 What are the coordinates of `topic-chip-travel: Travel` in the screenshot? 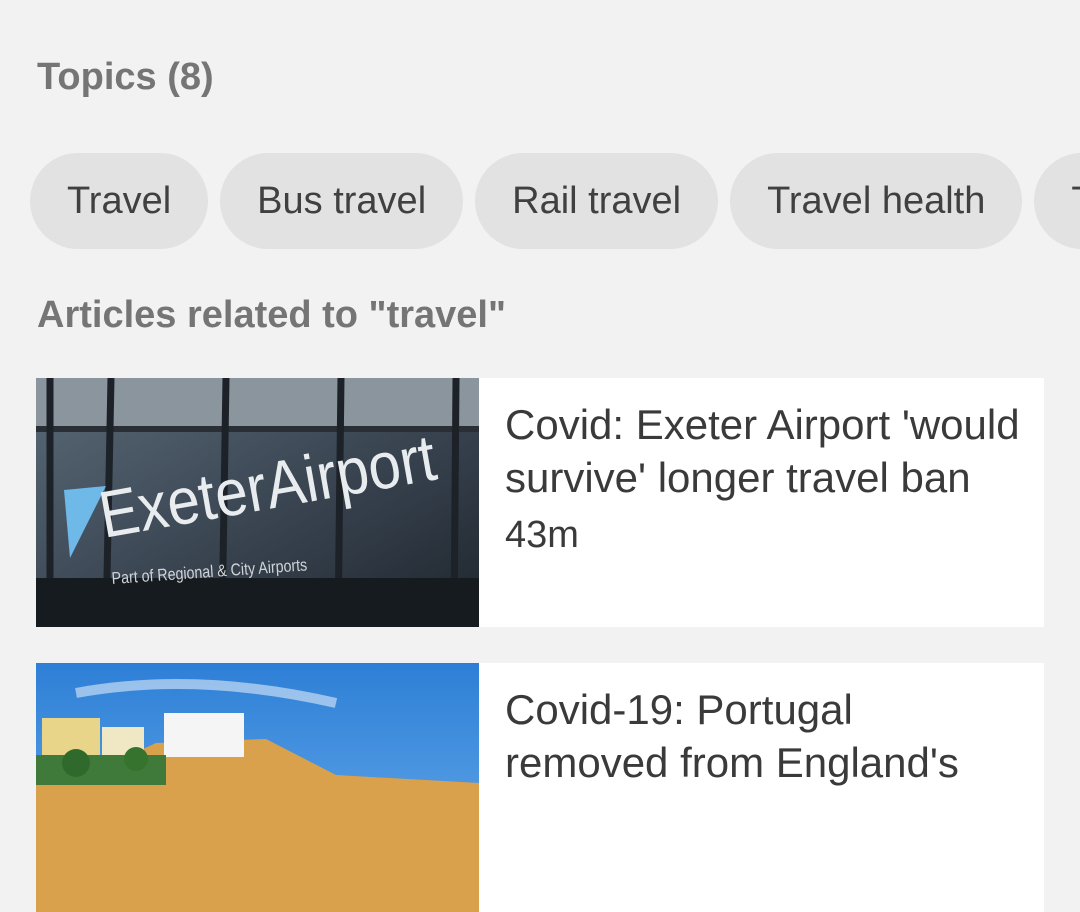 It's located at (119, 201).